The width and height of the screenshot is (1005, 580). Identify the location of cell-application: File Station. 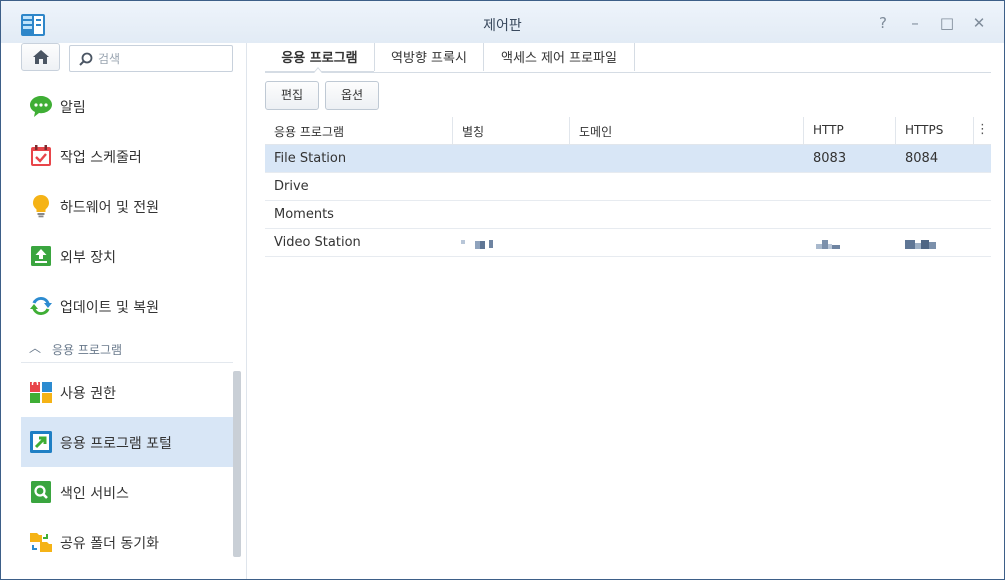
(310, 158).